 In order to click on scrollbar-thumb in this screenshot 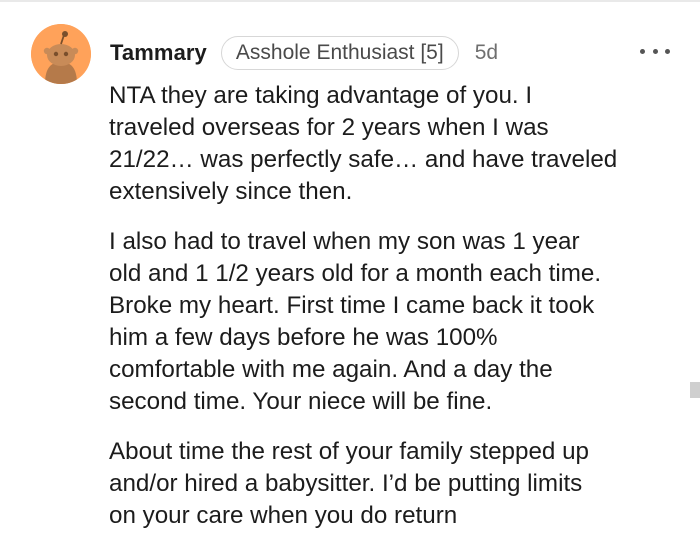, I will do `click(695, 390)`.